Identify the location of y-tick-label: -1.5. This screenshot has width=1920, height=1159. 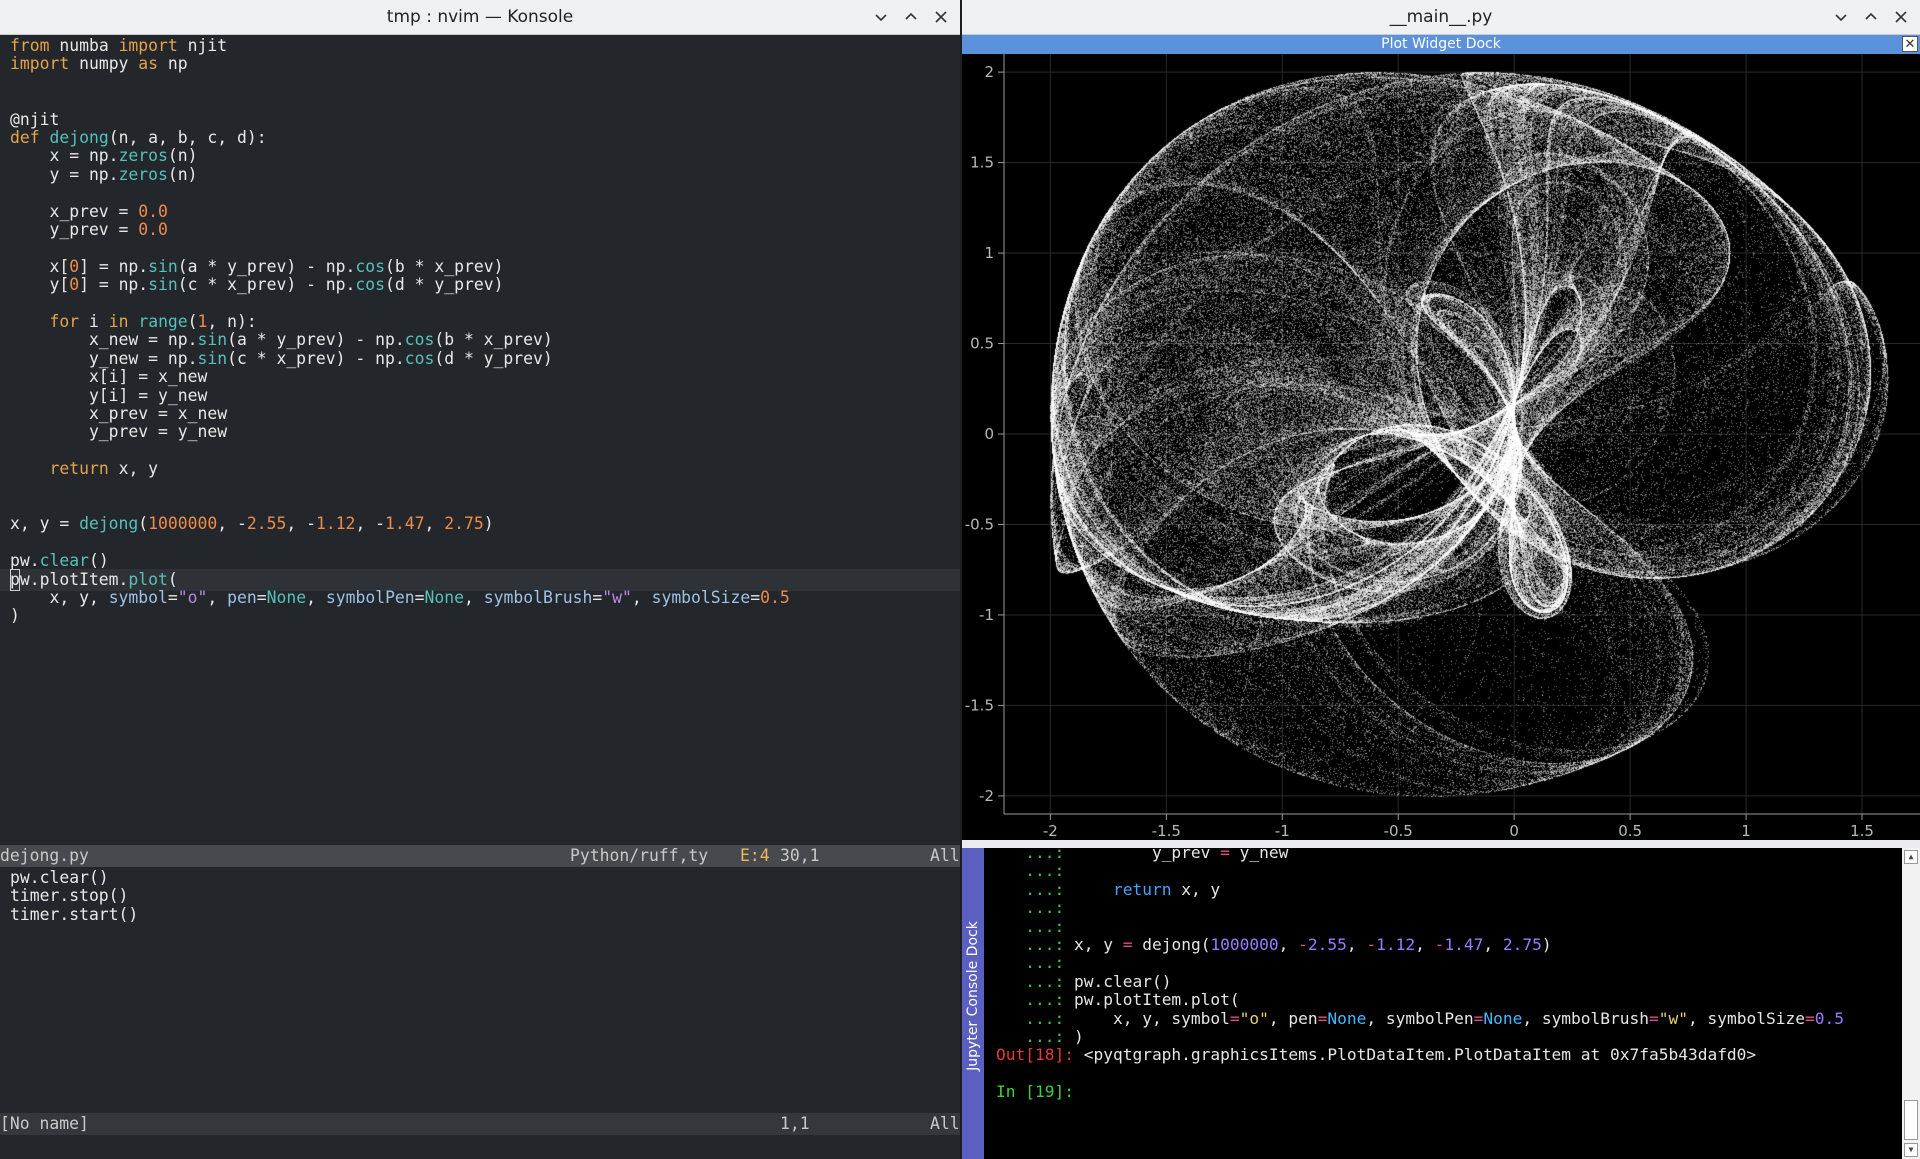
(979, 705).